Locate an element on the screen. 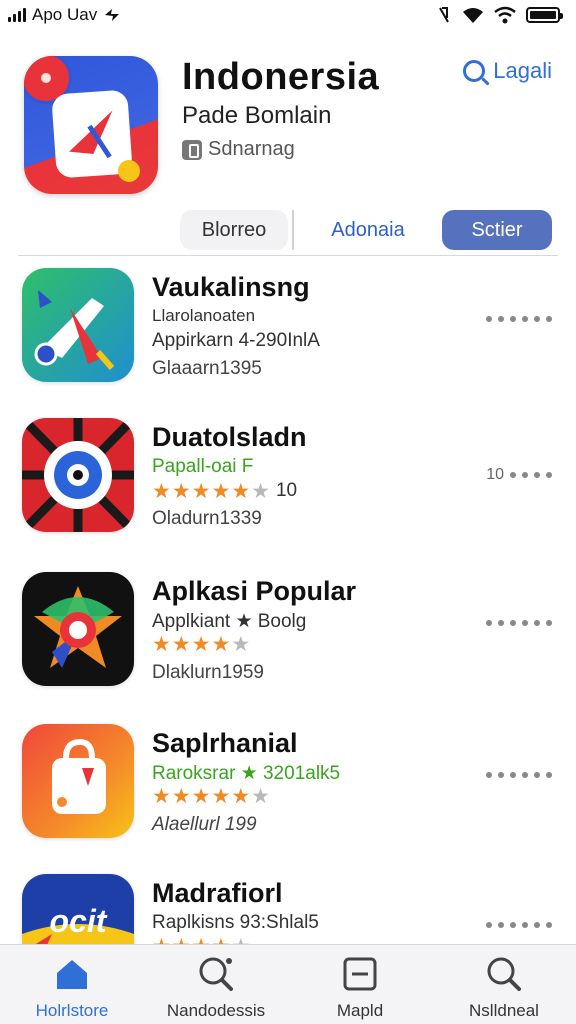 Image resolution: width=576 pixels, height=1024 pixels. carrier-label: Apo Uav is located at coordinates (65, 14).